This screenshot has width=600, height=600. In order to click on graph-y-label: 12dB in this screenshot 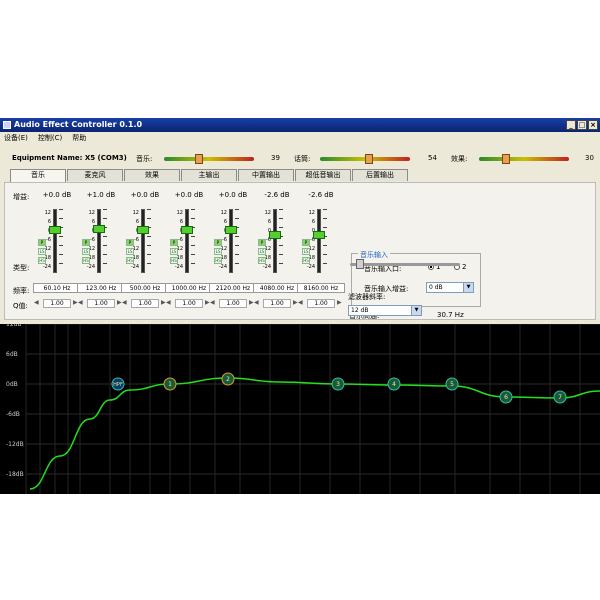, I will do `click(14, 326)`.